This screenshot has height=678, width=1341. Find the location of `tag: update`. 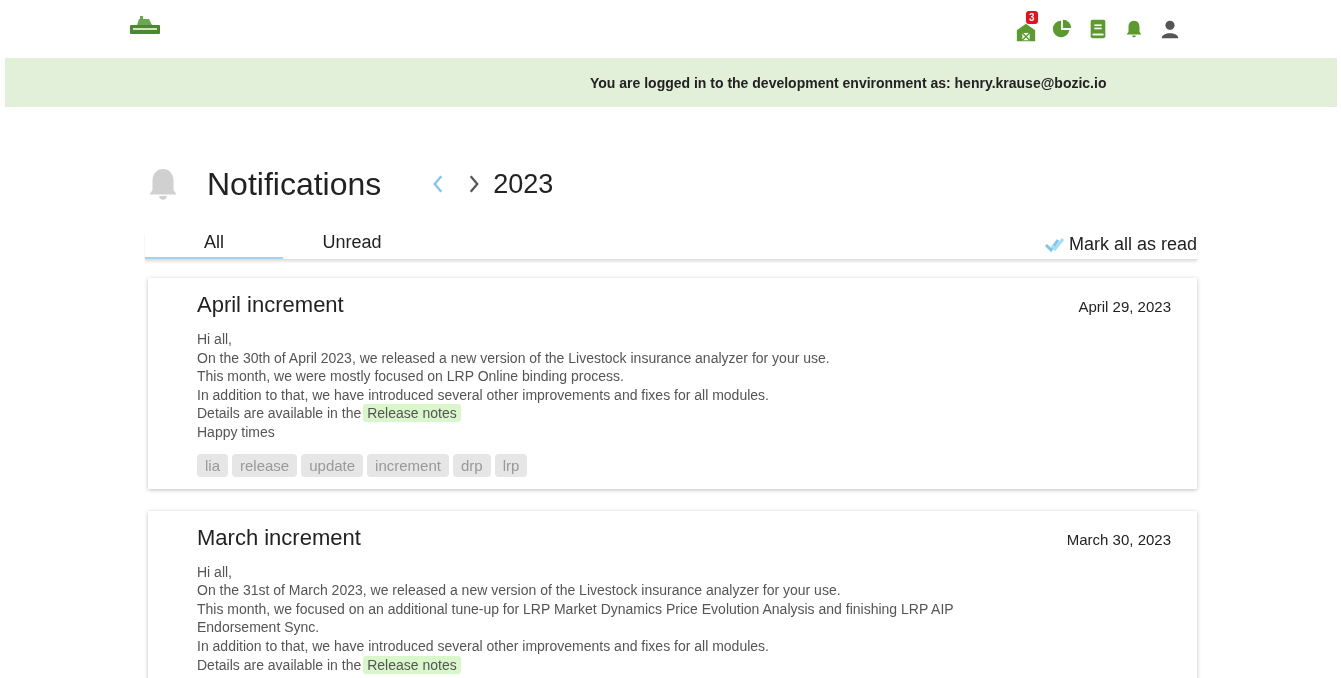

tag: update is located at coordinates (332, 465).